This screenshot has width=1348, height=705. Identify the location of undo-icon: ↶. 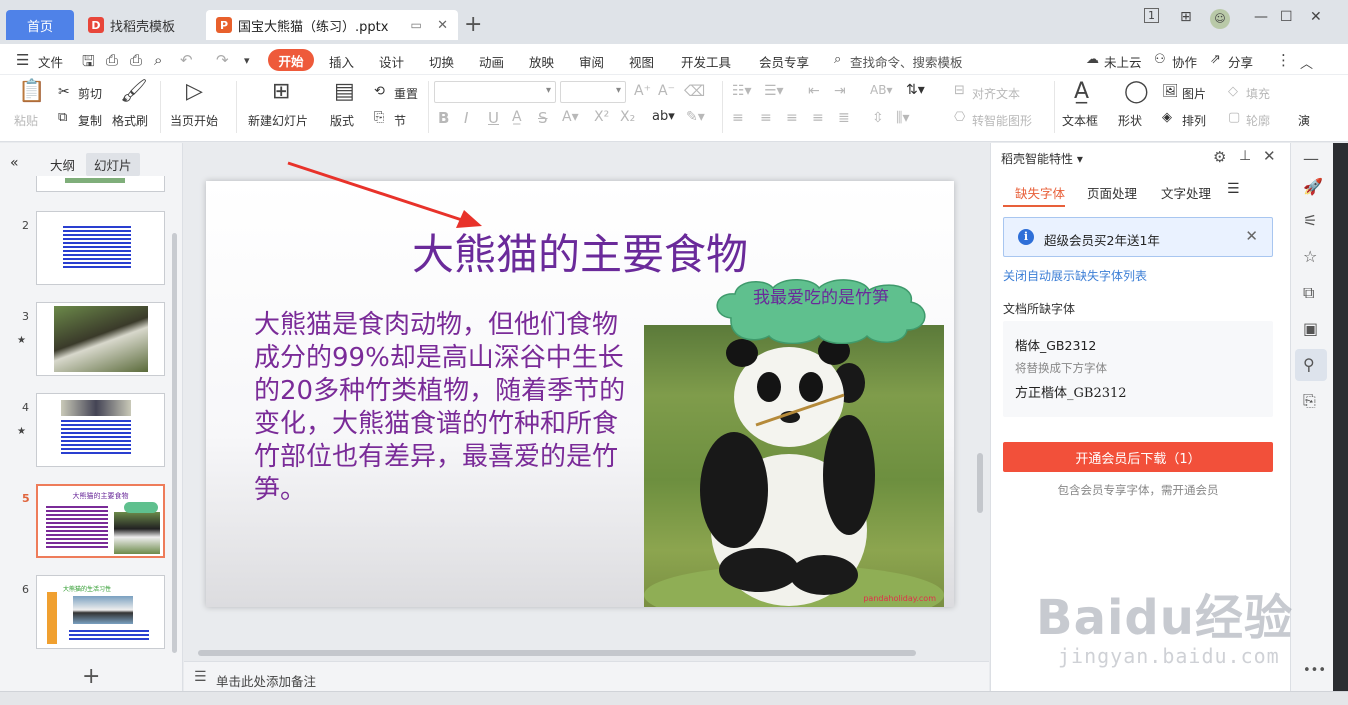
(186, 60).